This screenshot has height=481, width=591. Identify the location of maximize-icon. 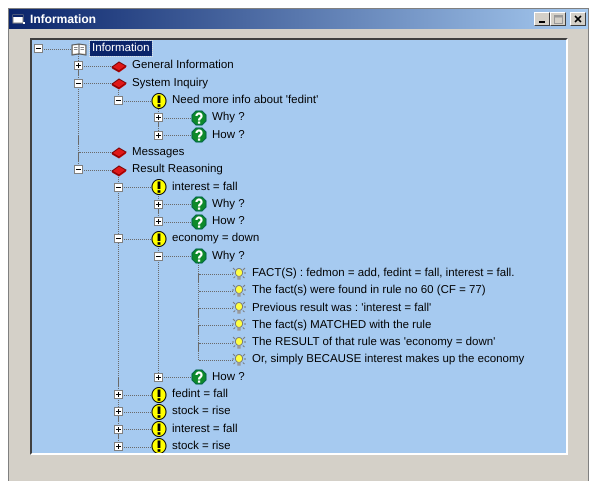
(558, 19).